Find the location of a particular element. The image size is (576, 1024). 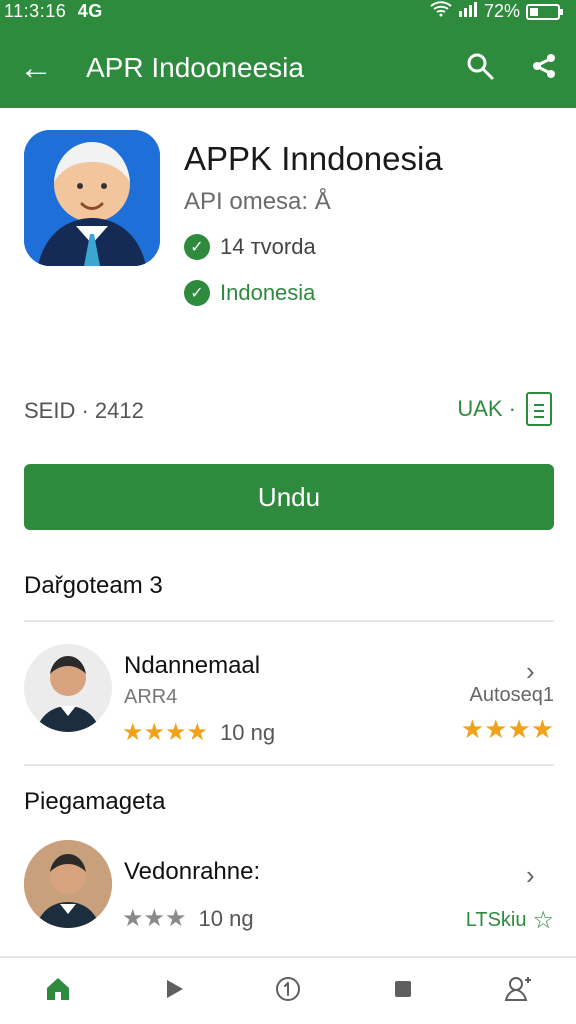

related-right-label: LTSkiu ☆ is located at coordinates (510, 920).